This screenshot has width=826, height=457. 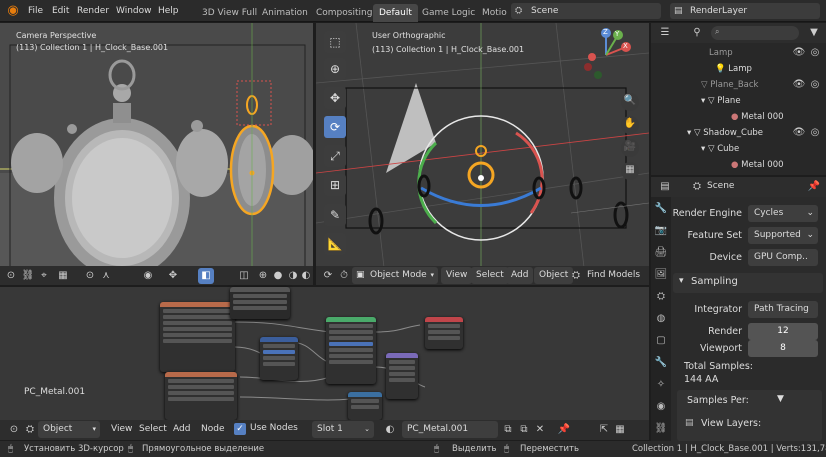 I want to click on node-select-menu: Select, so click(x=153, y=429).